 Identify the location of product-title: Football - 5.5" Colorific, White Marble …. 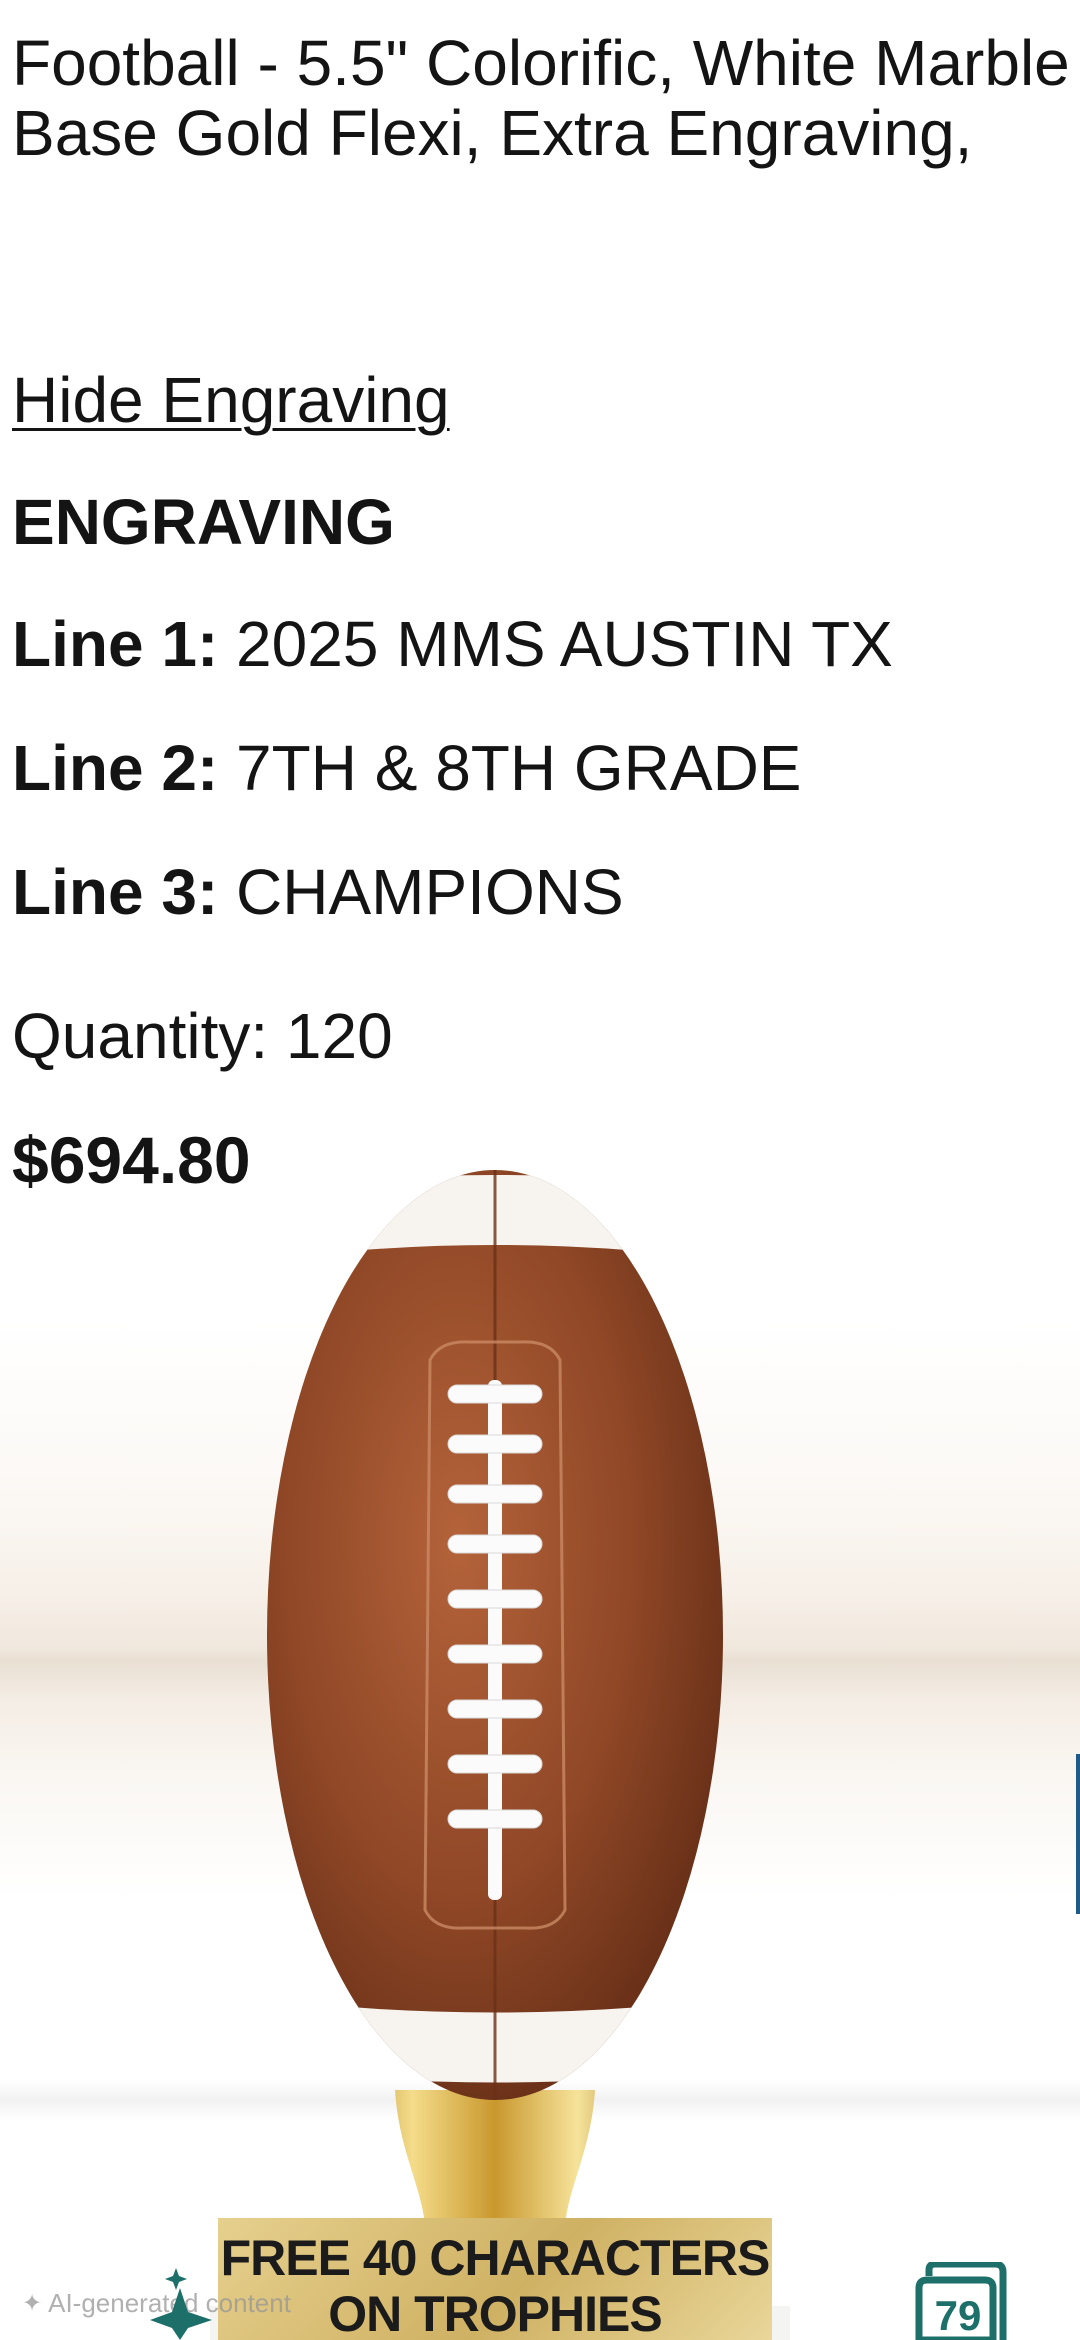
(541, 98).